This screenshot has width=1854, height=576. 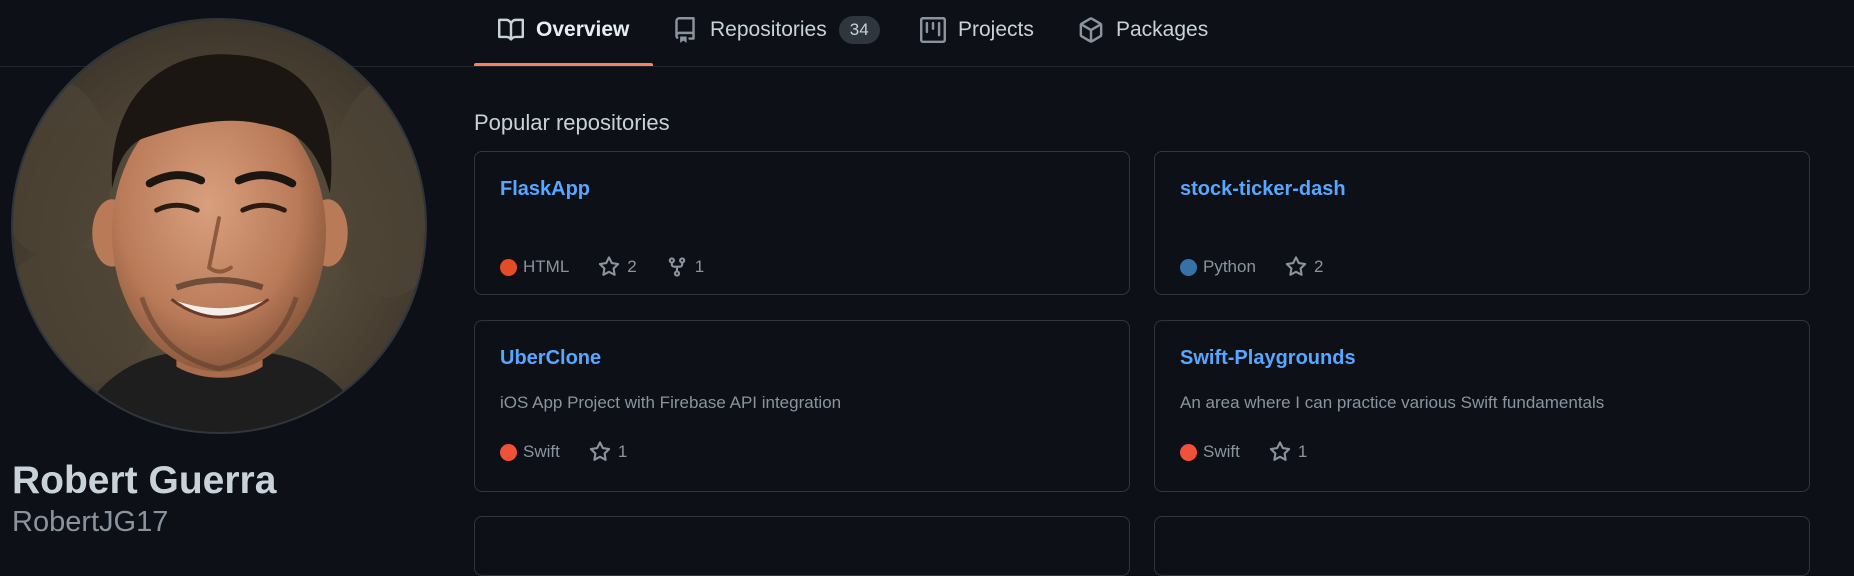 I want to click on tab-overview: Overview, so click(x=564, y=33).